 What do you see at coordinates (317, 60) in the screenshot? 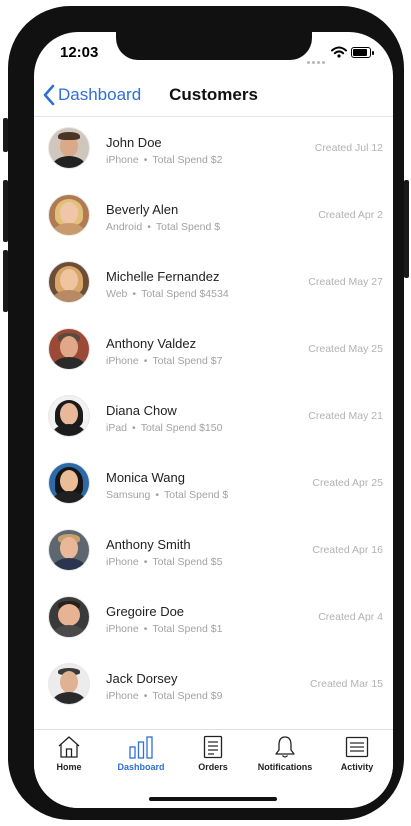
I see `signal-icon` at bounding box center [317, 60].